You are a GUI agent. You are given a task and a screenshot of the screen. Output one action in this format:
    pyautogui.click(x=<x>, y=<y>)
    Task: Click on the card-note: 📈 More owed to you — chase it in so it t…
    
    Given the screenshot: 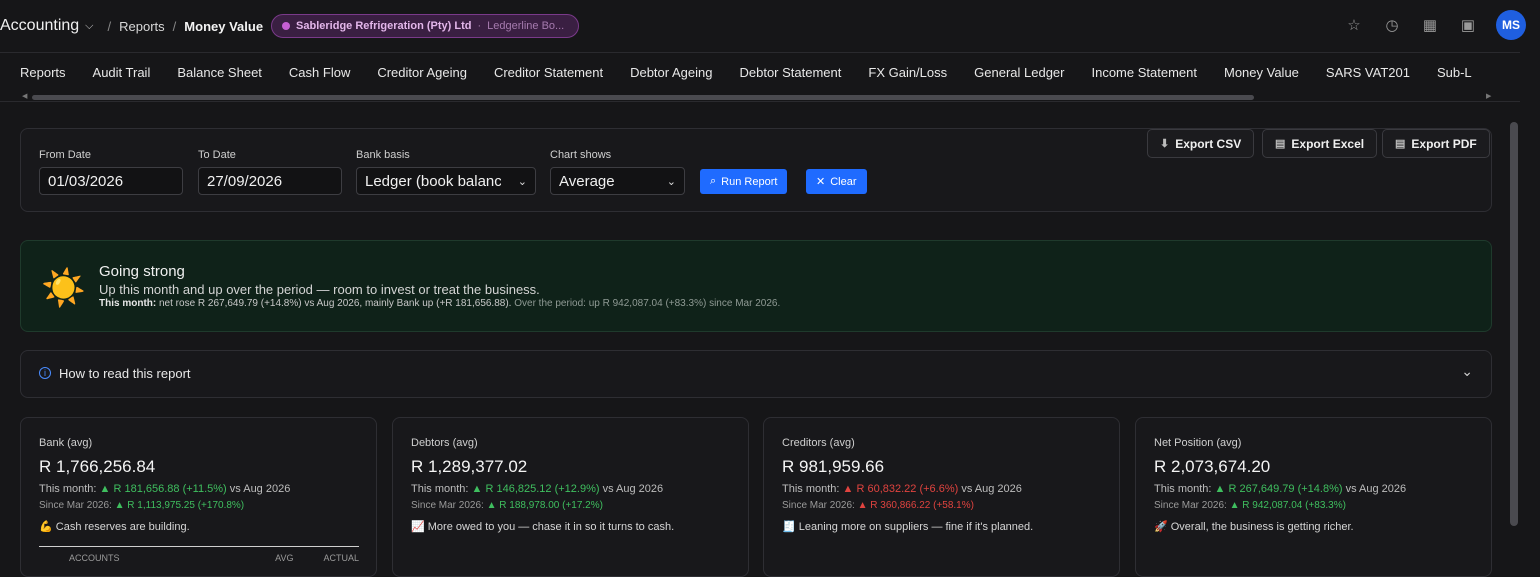 What is the action you would take?
    pyautogui.click(x=543, y=527)
    